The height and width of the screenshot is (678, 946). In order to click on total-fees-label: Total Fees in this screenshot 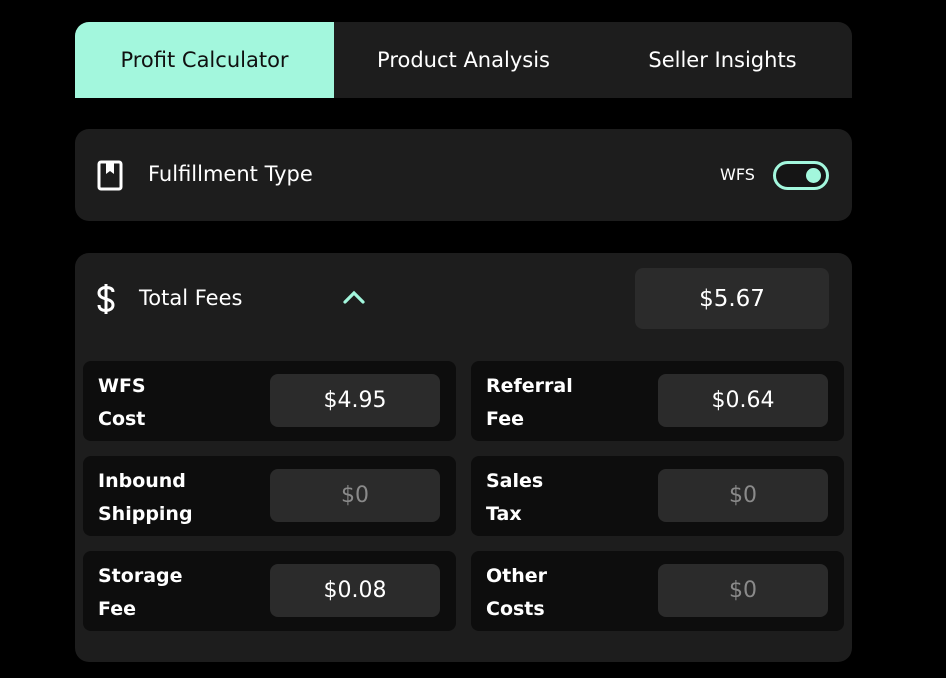, I will do `click(191, 298)`.